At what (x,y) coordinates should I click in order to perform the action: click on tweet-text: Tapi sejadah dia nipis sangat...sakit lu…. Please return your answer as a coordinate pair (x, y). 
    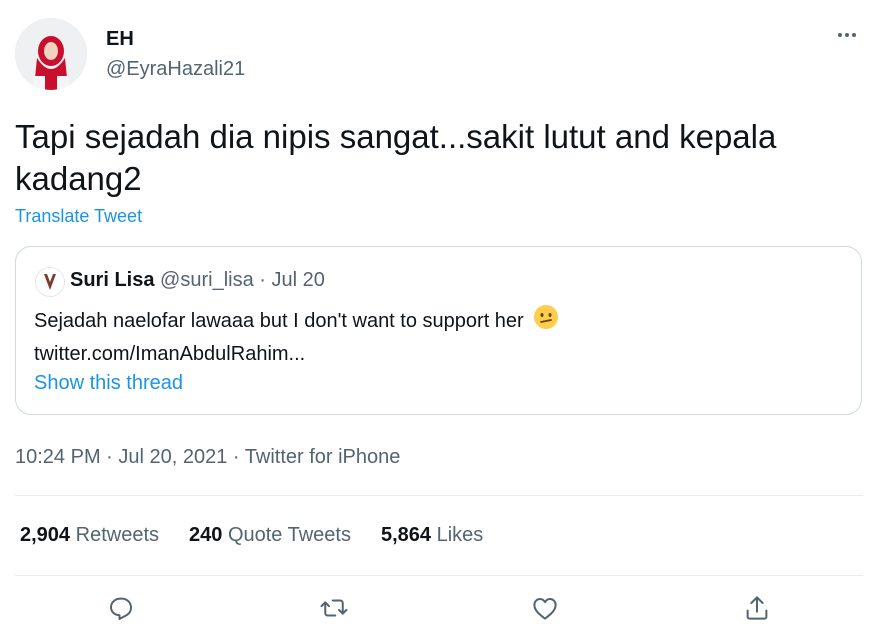
    Looking at the image, I should click on (396, 157).